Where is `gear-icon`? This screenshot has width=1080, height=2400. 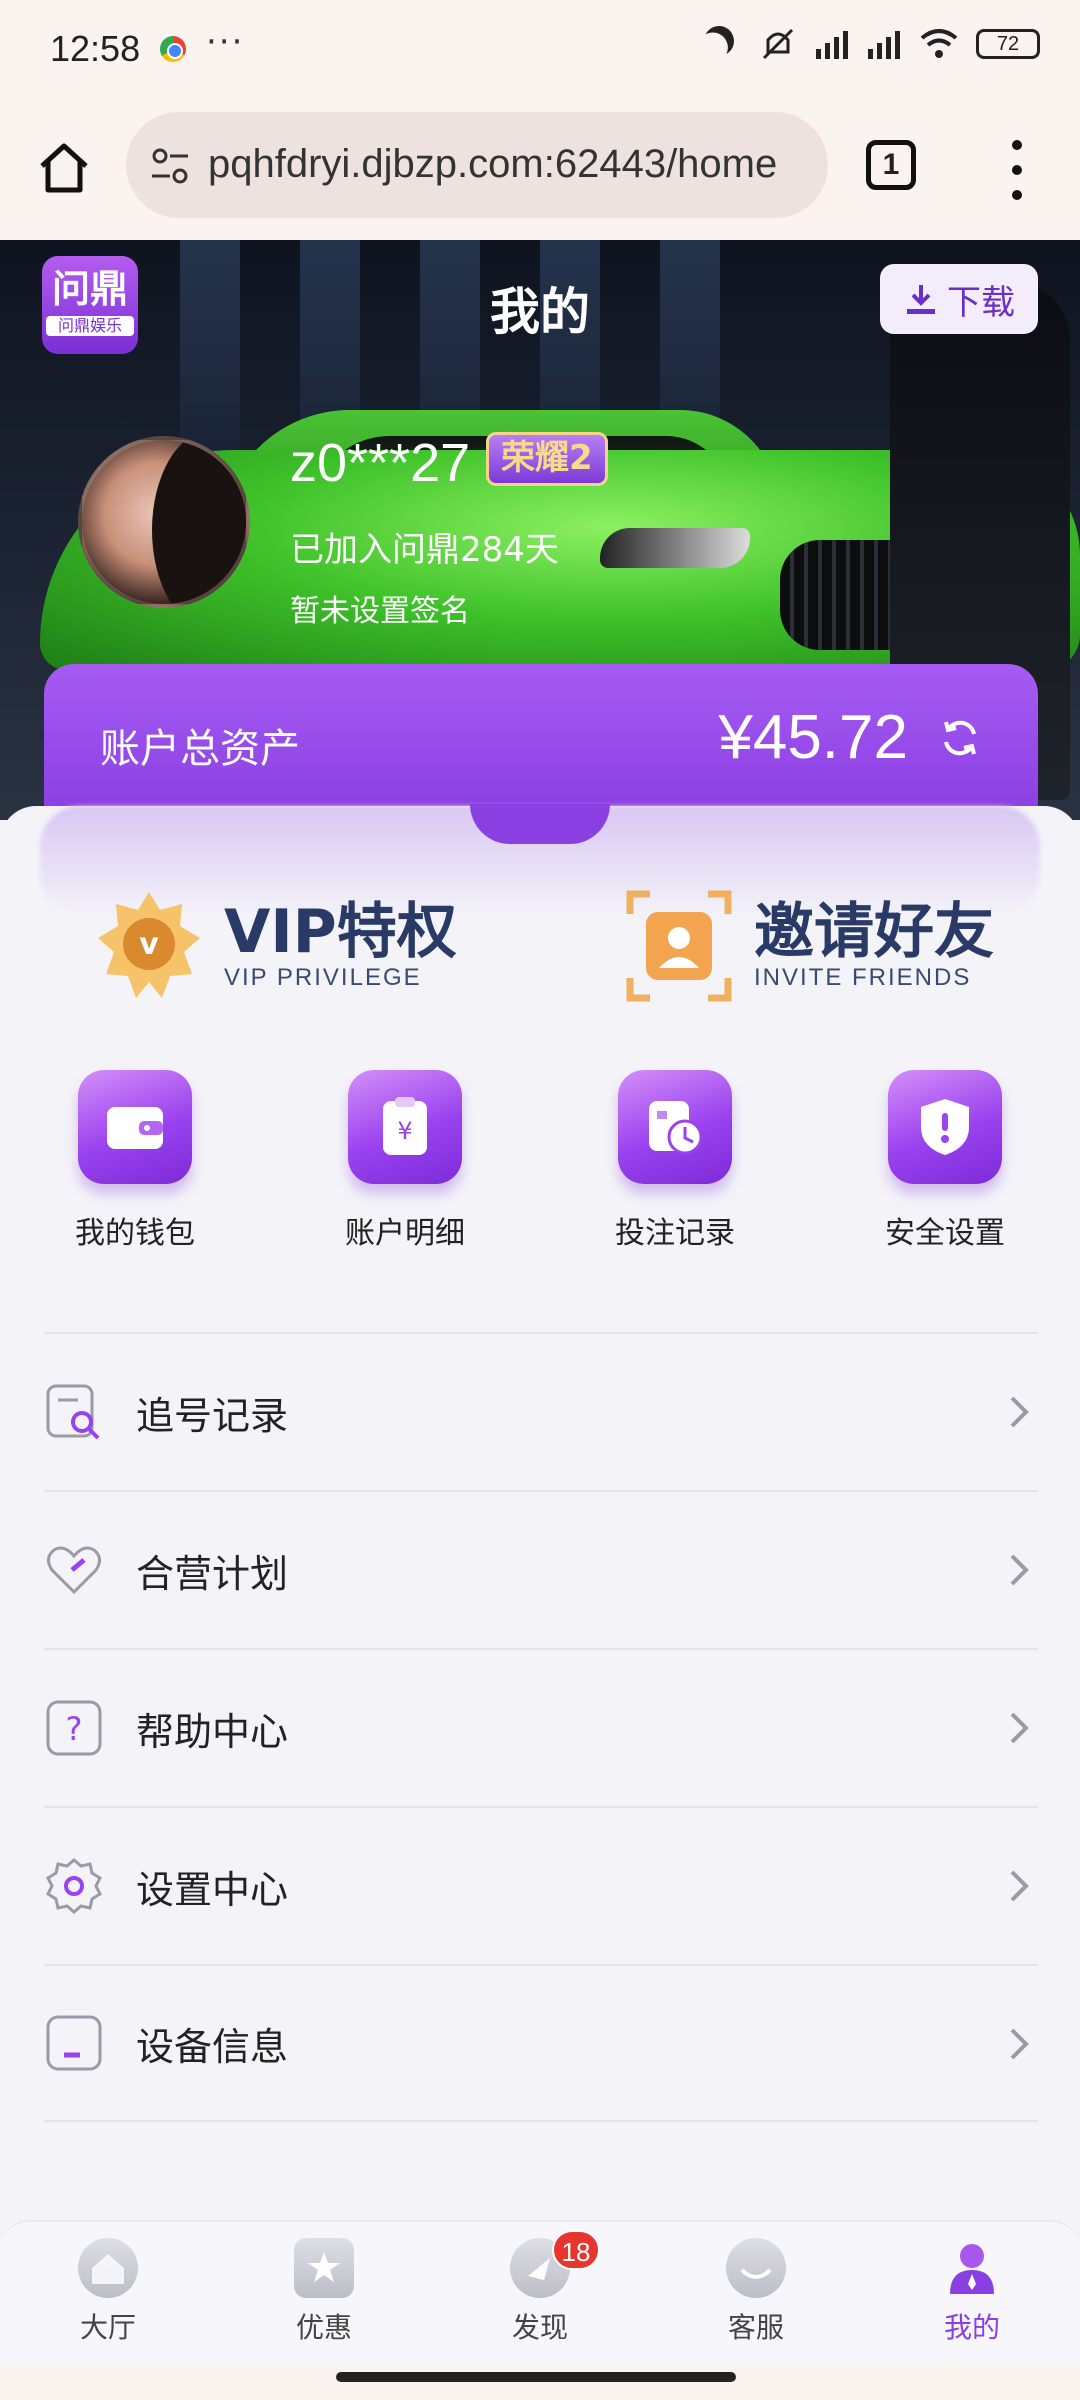
gear-icon is located at coordinates (74, 1886).